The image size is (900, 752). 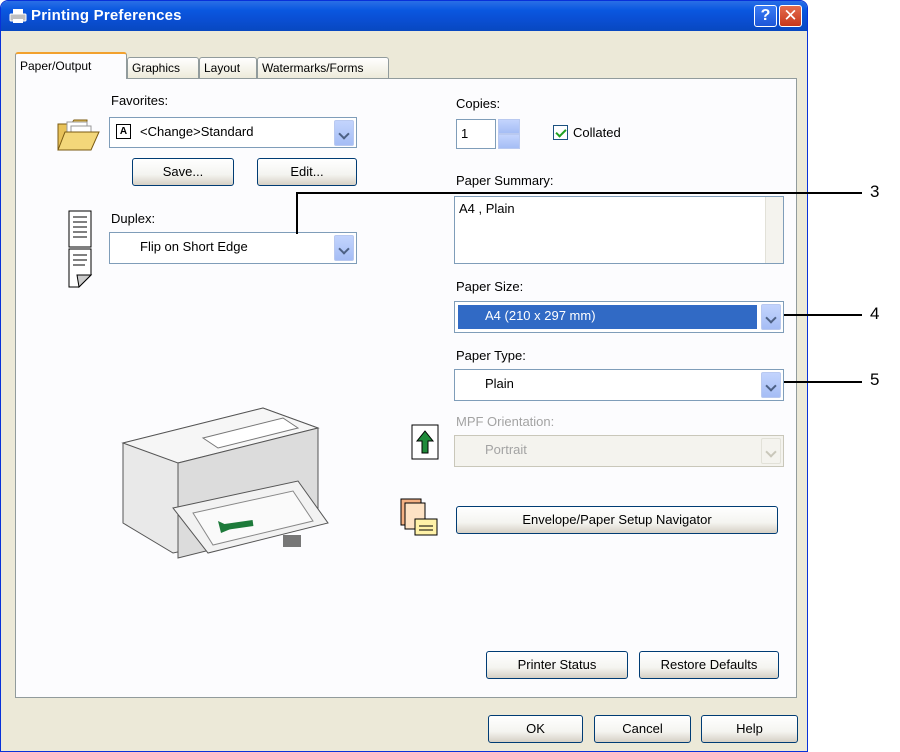 What do you see at coordinates (505, 421) in the screenshot?
I see `mpf-orientation-label: MPF Orientation:` at bounding box center [505, 421].